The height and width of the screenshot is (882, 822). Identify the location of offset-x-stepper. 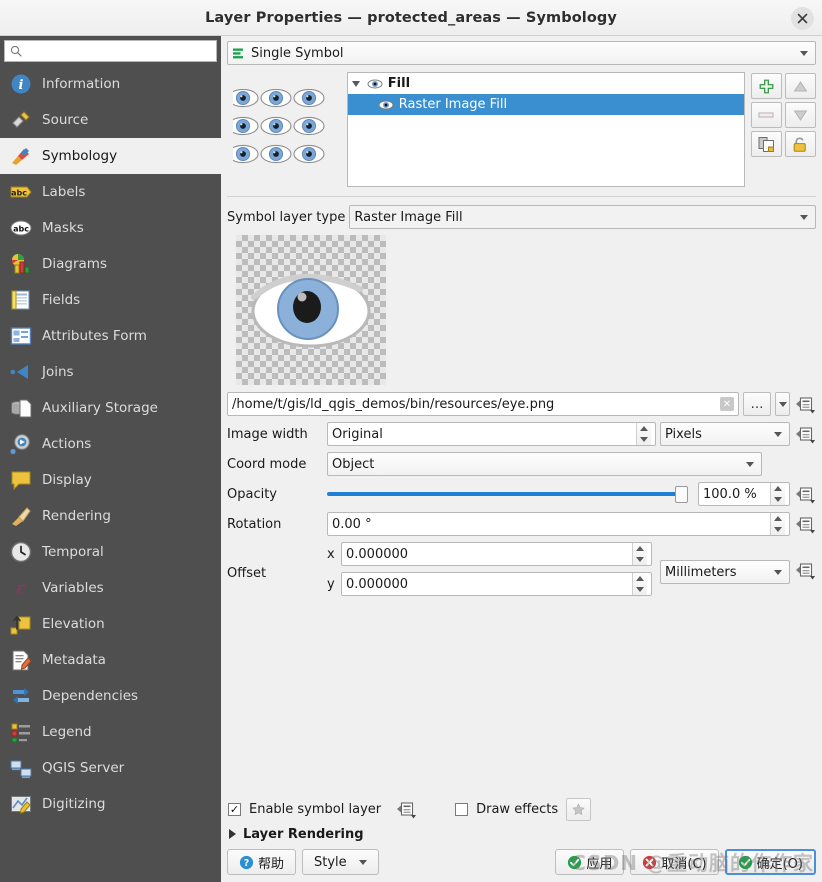
(639, 554).